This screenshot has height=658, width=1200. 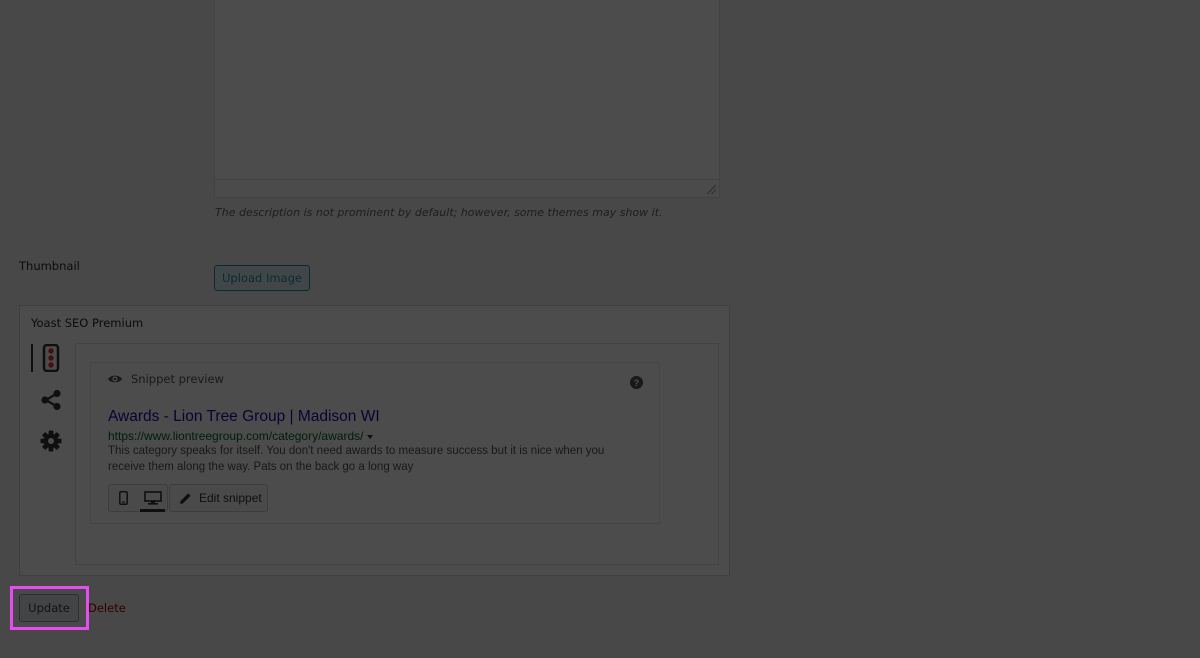 What do you see at coordinates (115, 379) in the screenshot?
I see `eye-icon` at bounding box center [115, 379].